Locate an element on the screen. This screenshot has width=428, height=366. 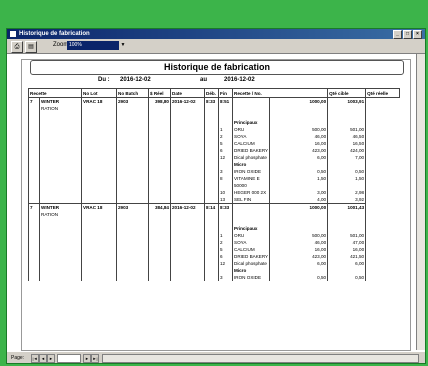
last-page-button: ►| is located at coordinates (95, 358).